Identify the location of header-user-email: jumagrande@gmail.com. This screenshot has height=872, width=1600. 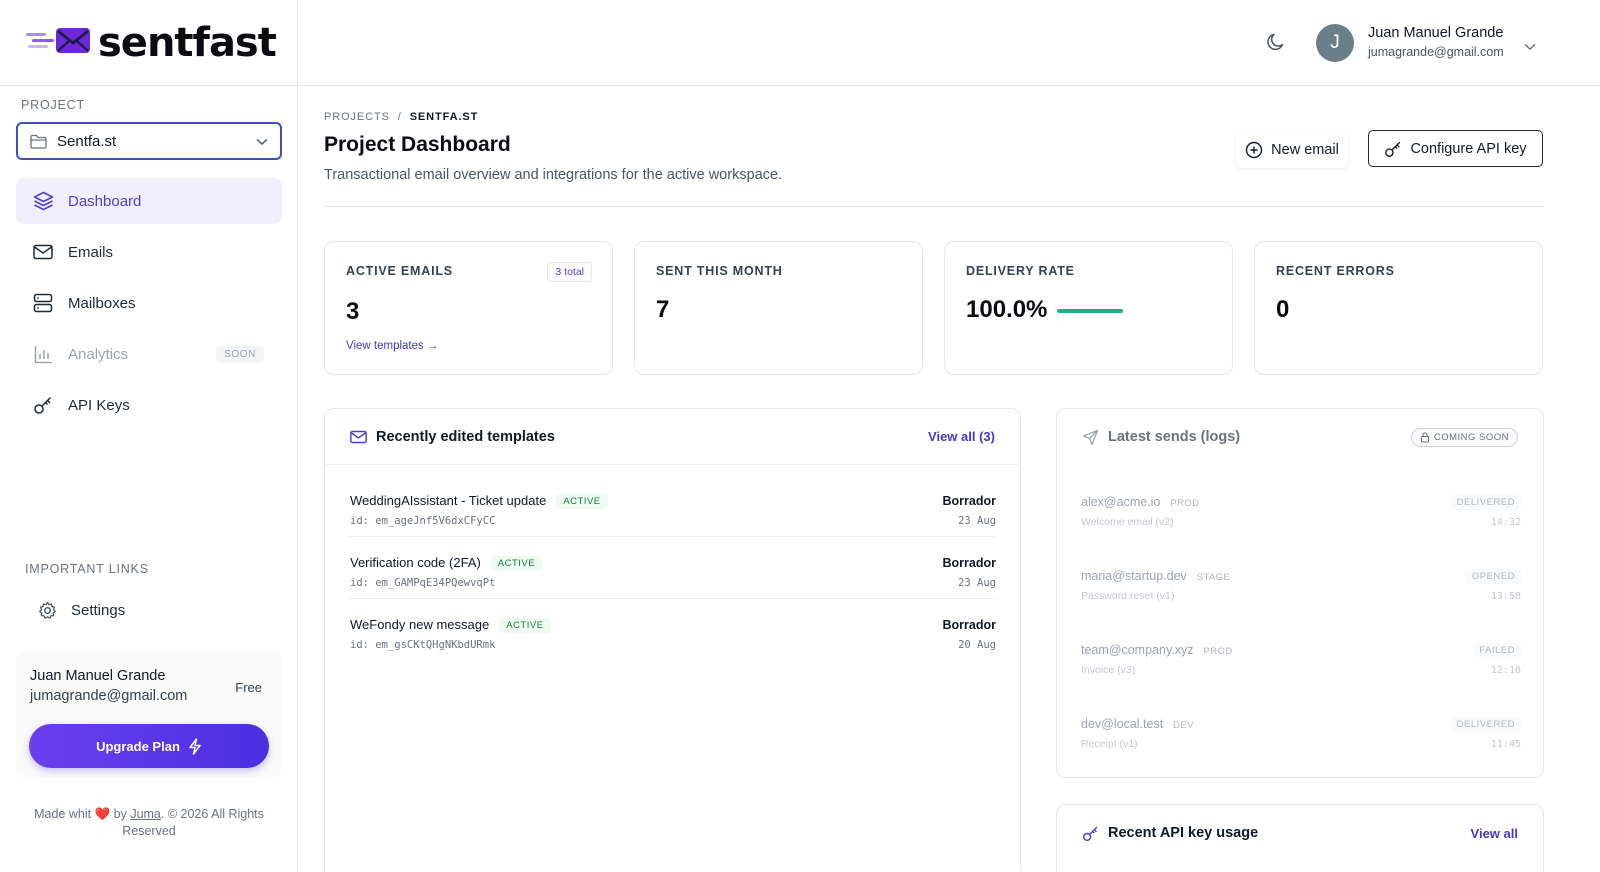
(1436, 52).